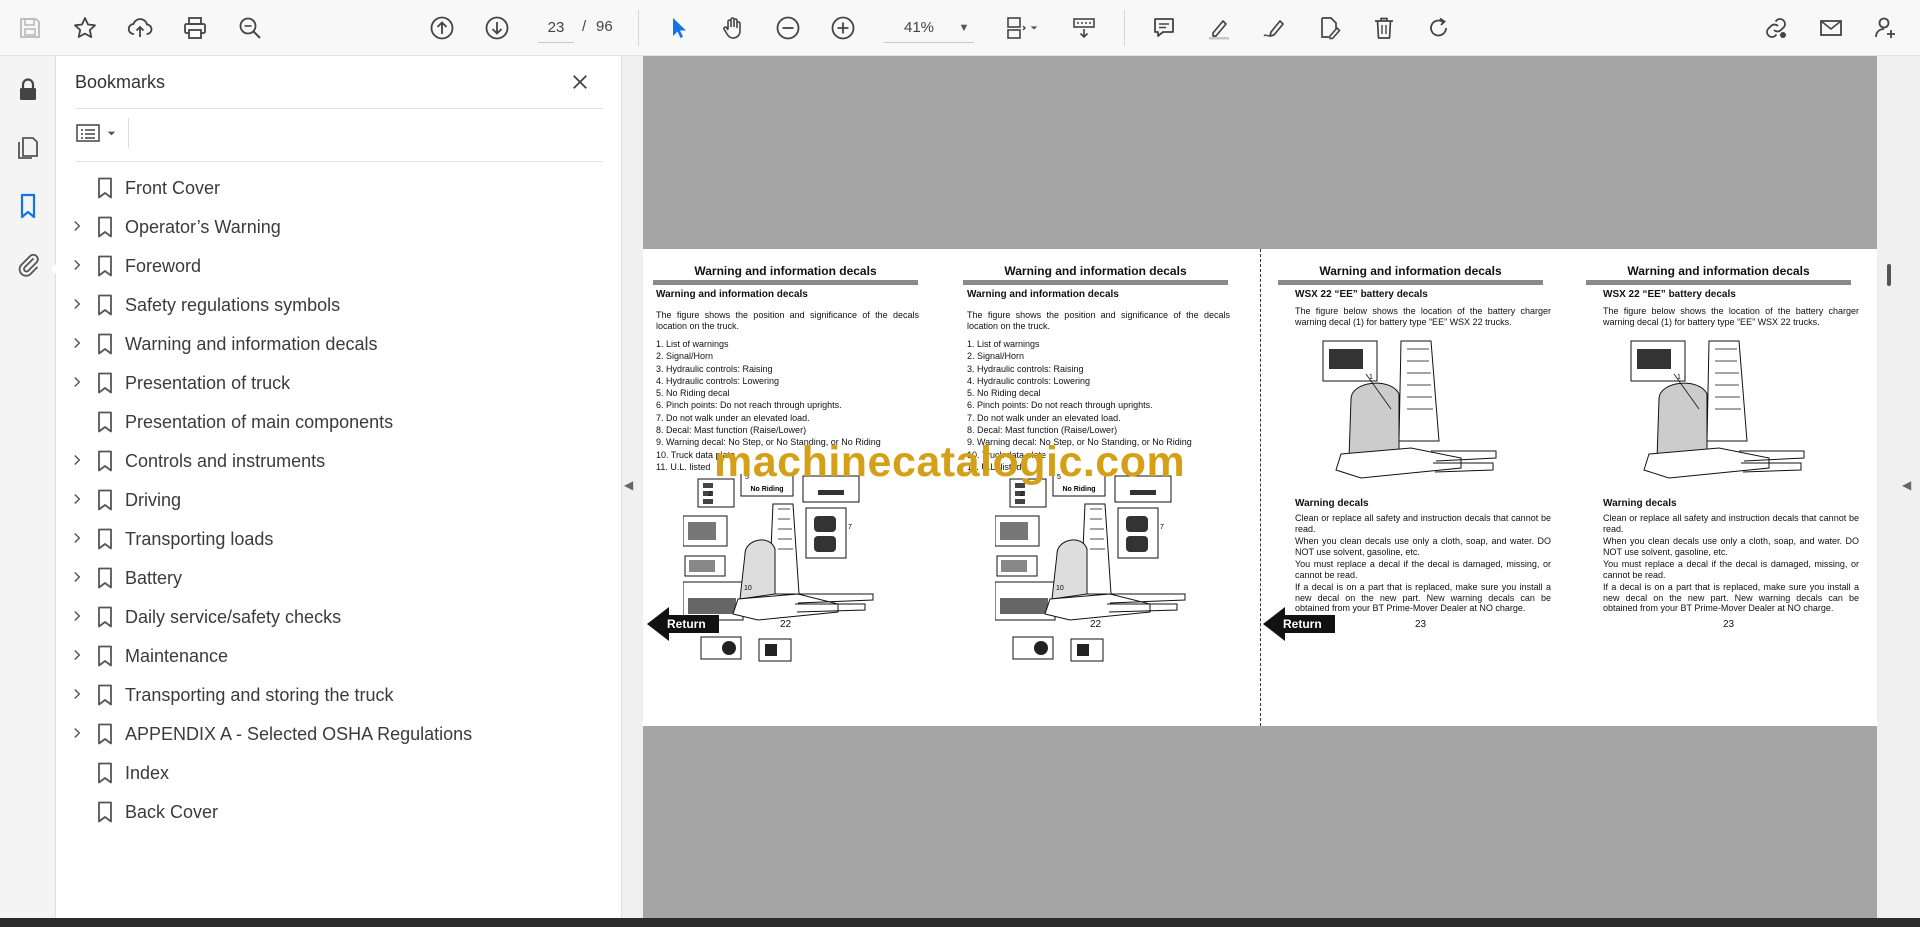  Describe the element at coordinates (28, 148) in the screenshot. I see `page-thumbnails-icon` at that location.